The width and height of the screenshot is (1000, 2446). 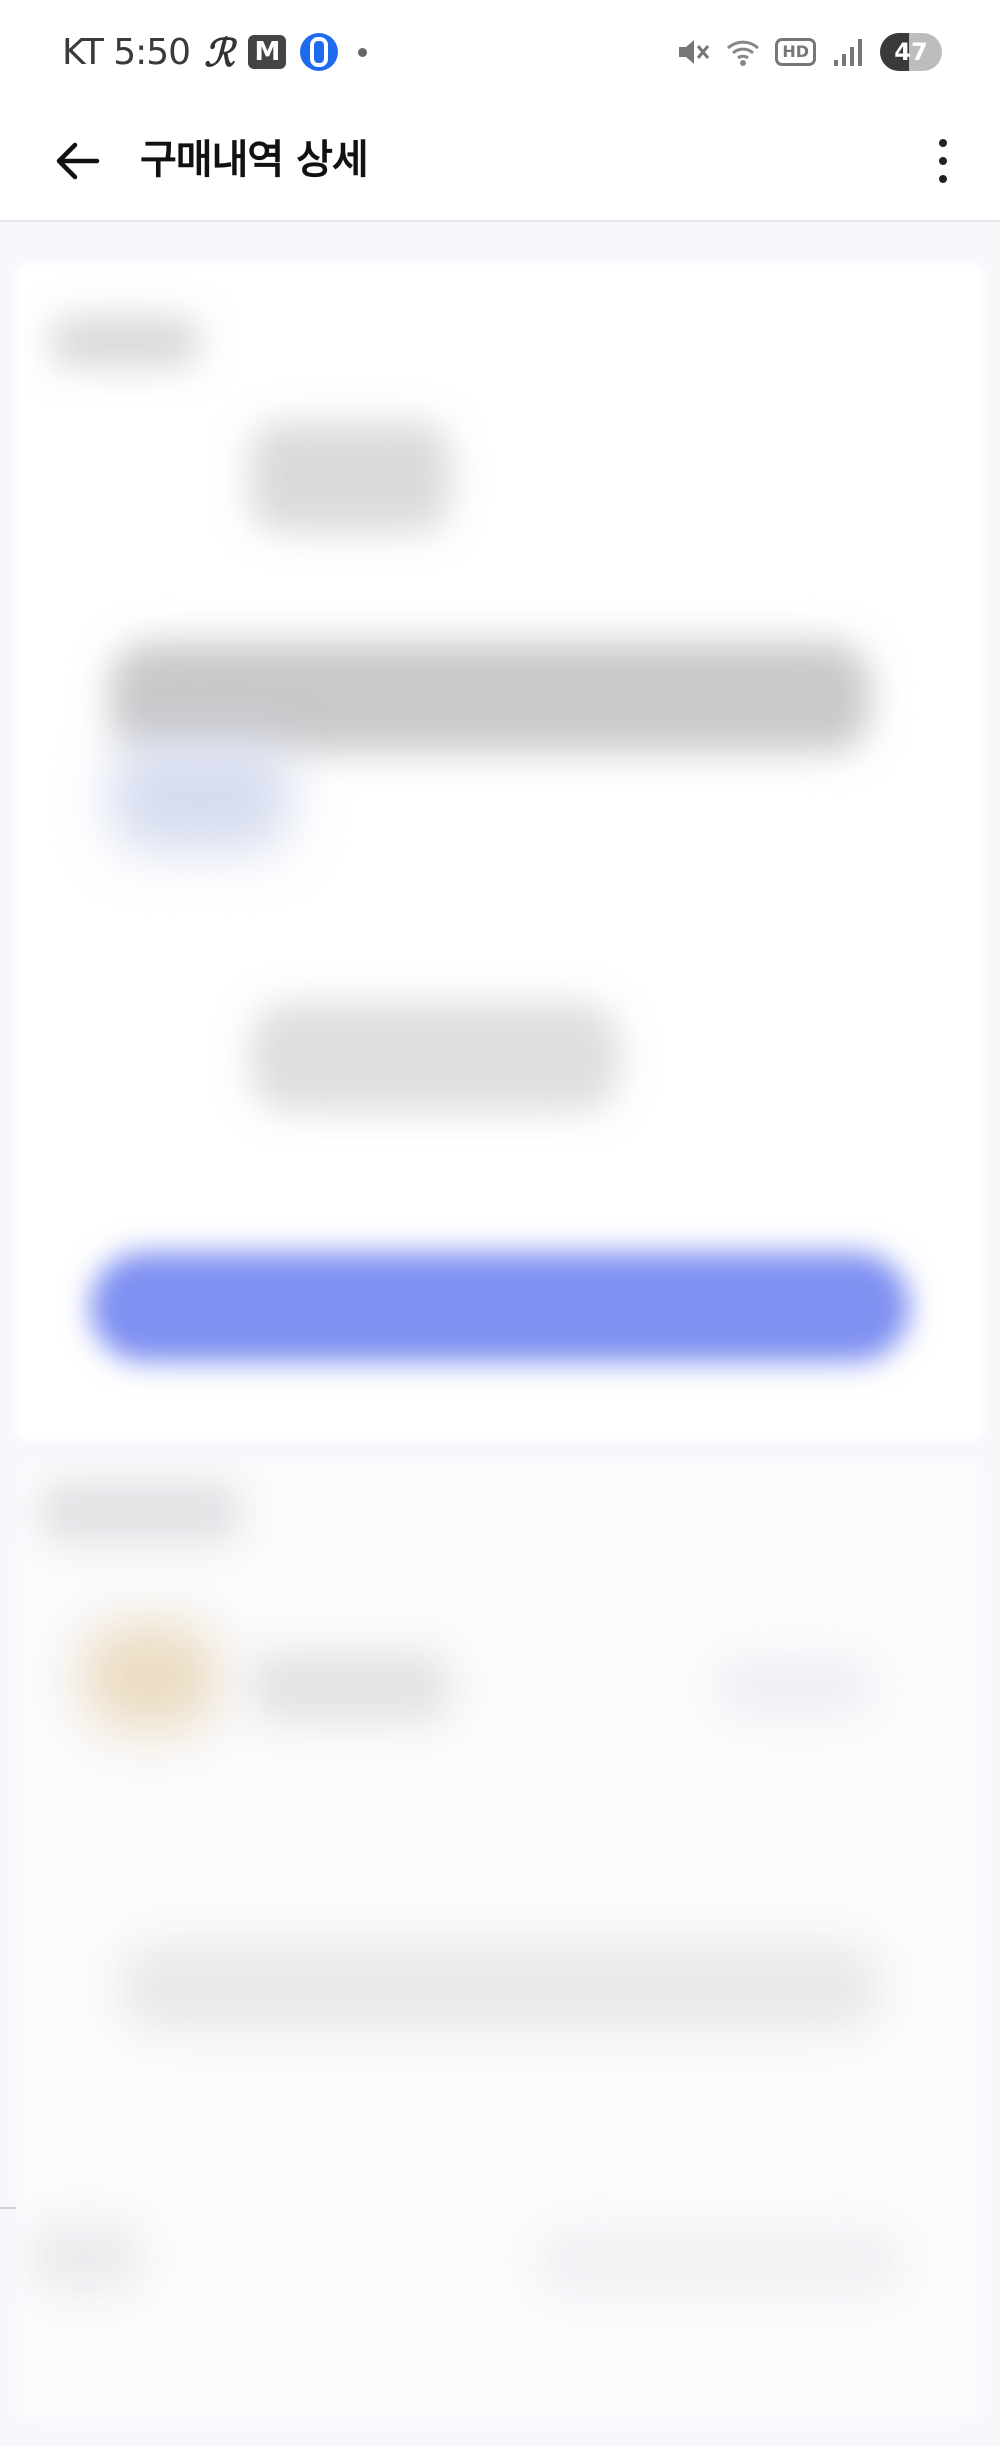 What do you see at coordinates (350, 477) in the screenshot?
I see `blurred-product-name` at bounding box center [350, 477].